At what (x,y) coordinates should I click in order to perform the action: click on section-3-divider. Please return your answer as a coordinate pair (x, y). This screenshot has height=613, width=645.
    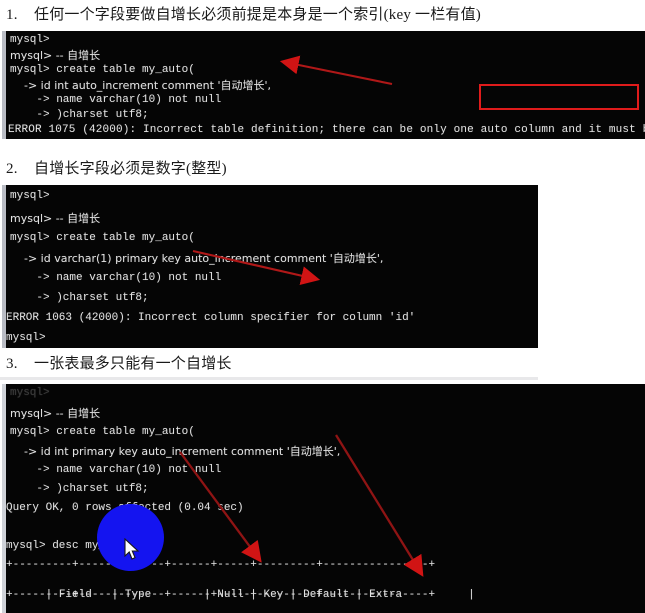
    Looking at the image, I should click on (269, 378).